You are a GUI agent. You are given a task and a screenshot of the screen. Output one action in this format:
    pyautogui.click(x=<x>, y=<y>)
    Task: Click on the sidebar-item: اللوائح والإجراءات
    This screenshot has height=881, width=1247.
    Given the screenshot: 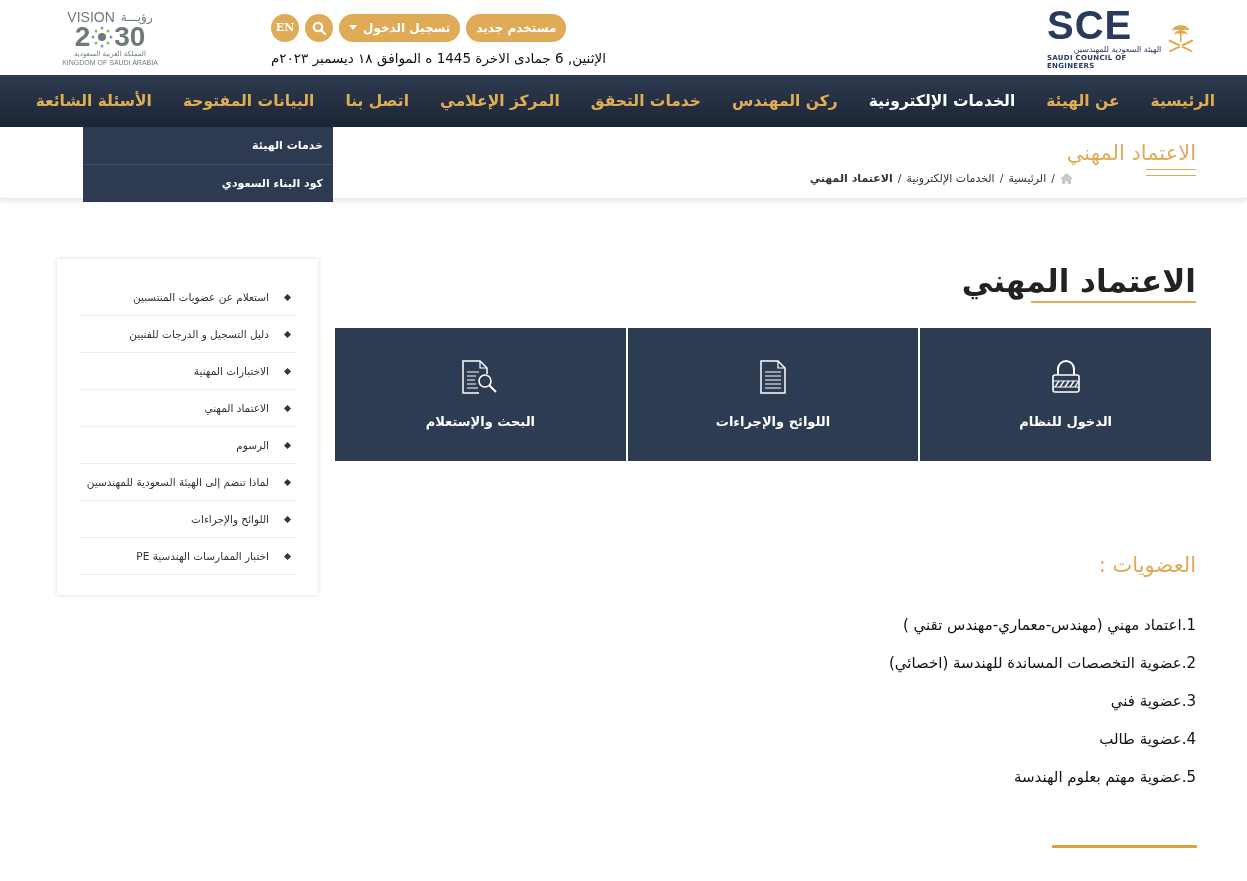 What is the action you would take?
    pyautogui.click(x=187, y=519)
    